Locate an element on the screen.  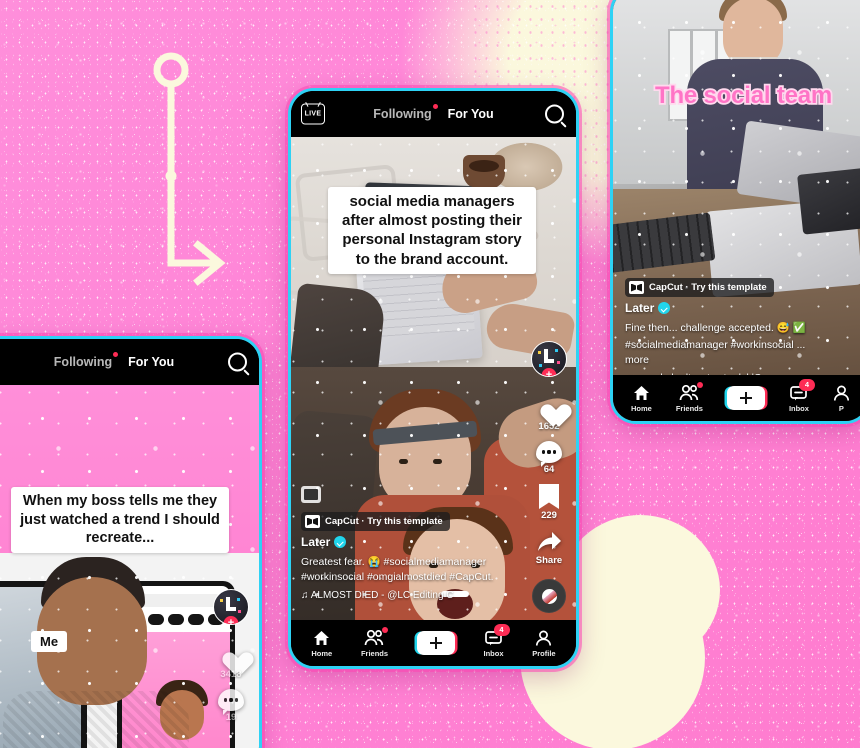
nav-inbox-tr: 4 Inbox is located at coordinates (801, 395).